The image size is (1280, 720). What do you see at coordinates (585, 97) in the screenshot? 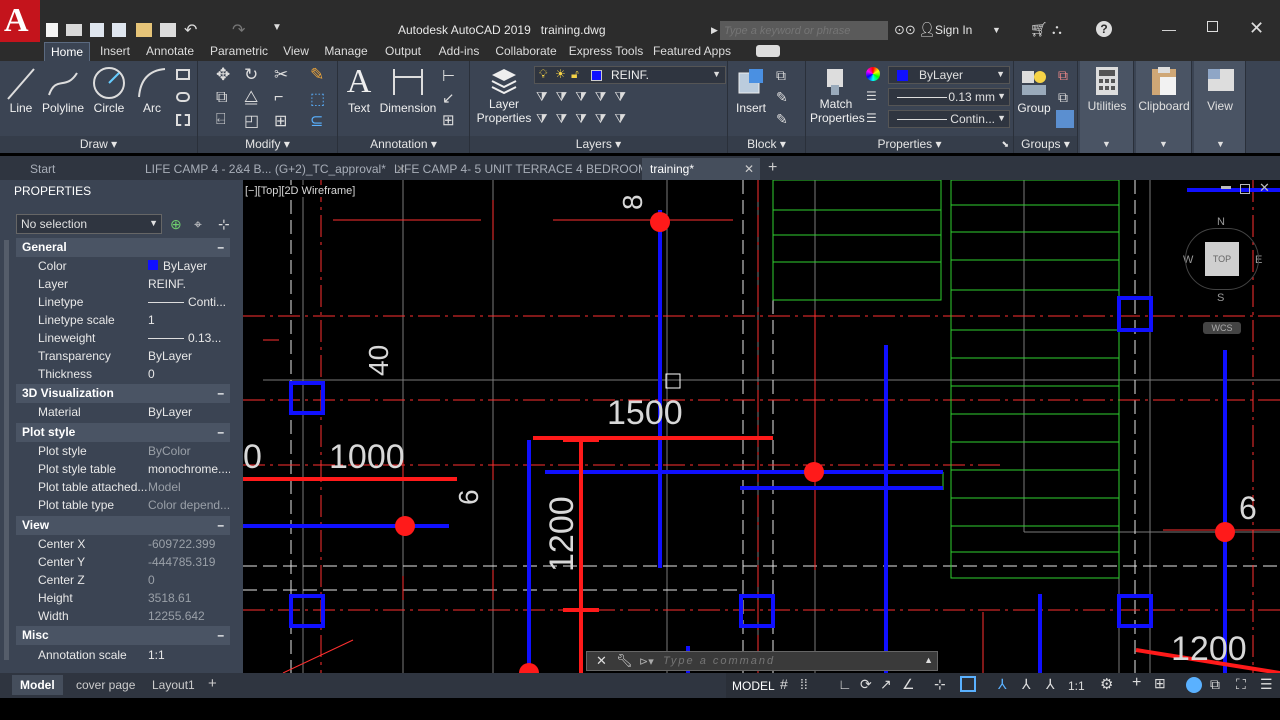
I see `layer-tools-row-1: ⧩⧩⧩⧩⧩` at bounding box center [585, 97].